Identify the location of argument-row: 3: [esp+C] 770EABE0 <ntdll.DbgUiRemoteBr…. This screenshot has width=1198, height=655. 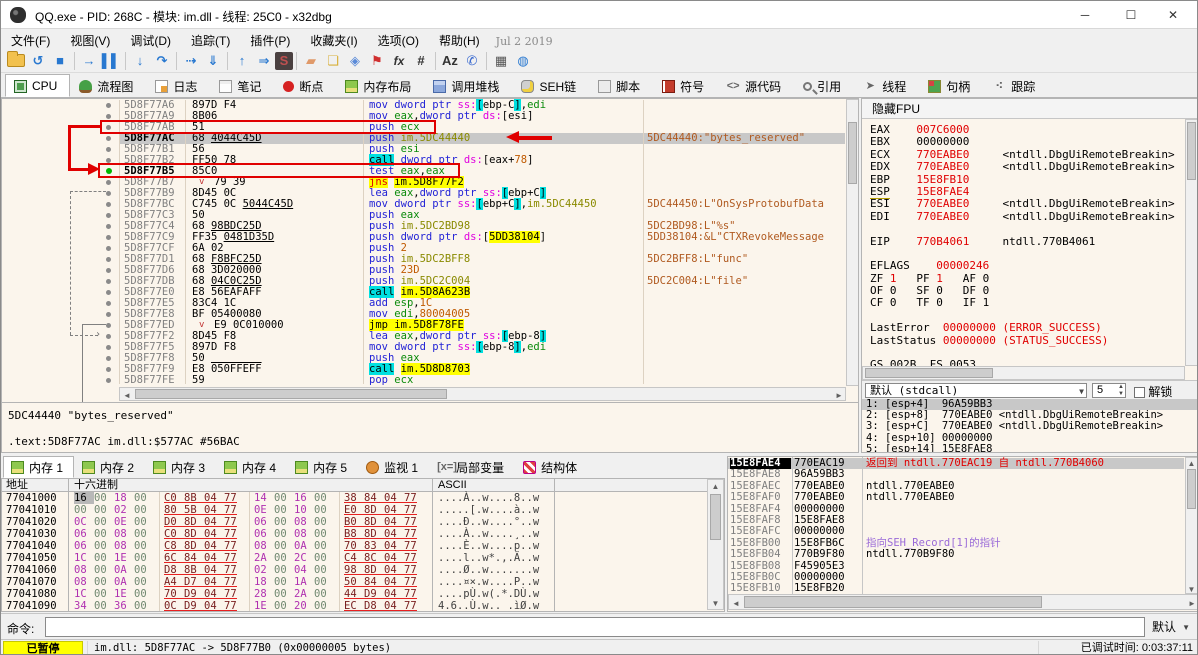
(1029, 426).